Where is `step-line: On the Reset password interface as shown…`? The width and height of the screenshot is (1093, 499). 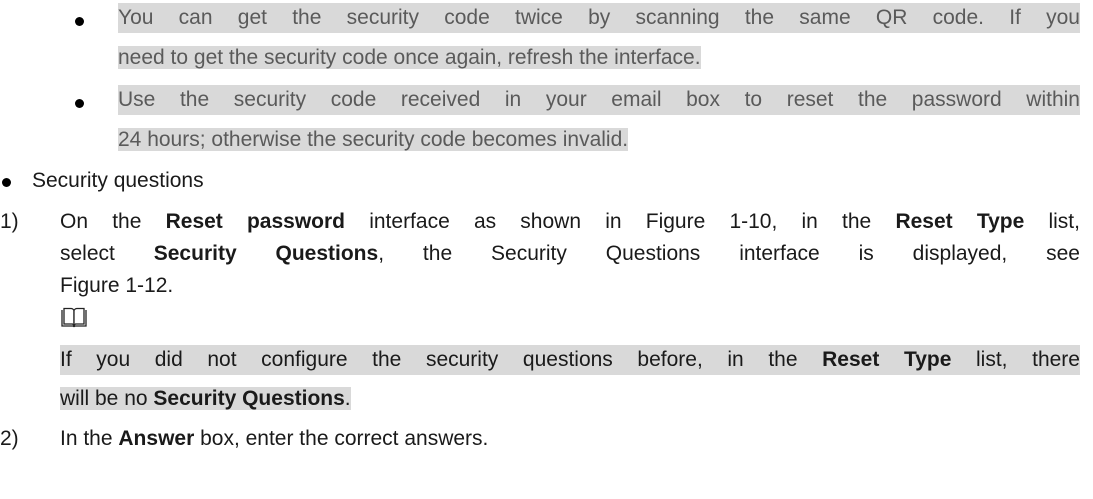 step-line: On the Reset password interface as shown… is located at coordinates (570, 221).